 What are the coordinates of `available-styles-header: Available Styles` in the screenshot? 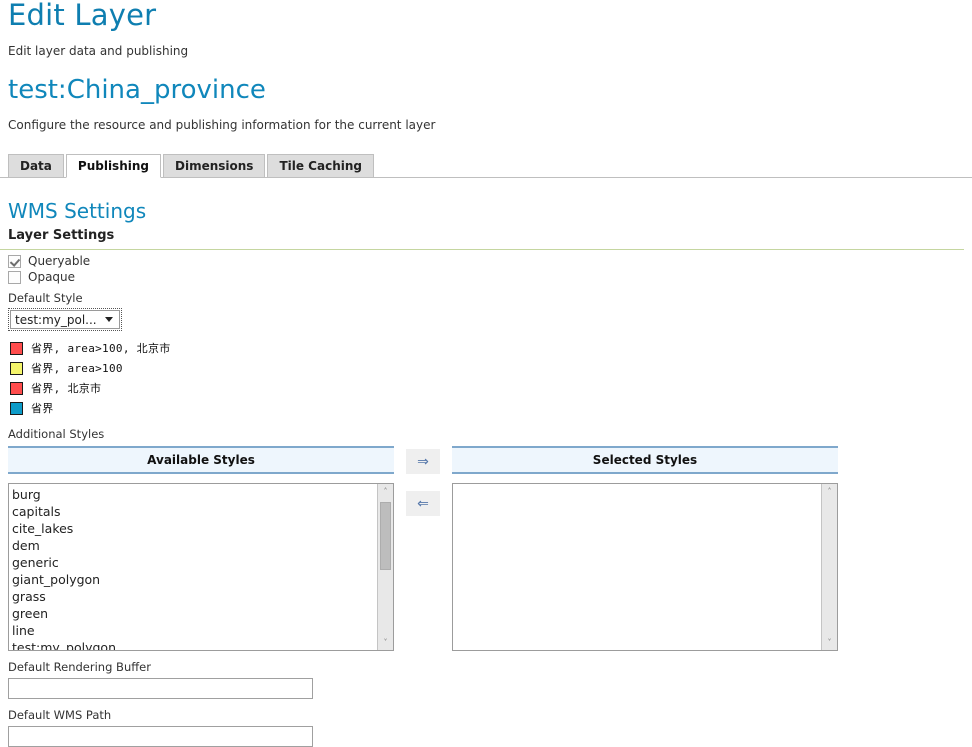 It's located at (201, 460).